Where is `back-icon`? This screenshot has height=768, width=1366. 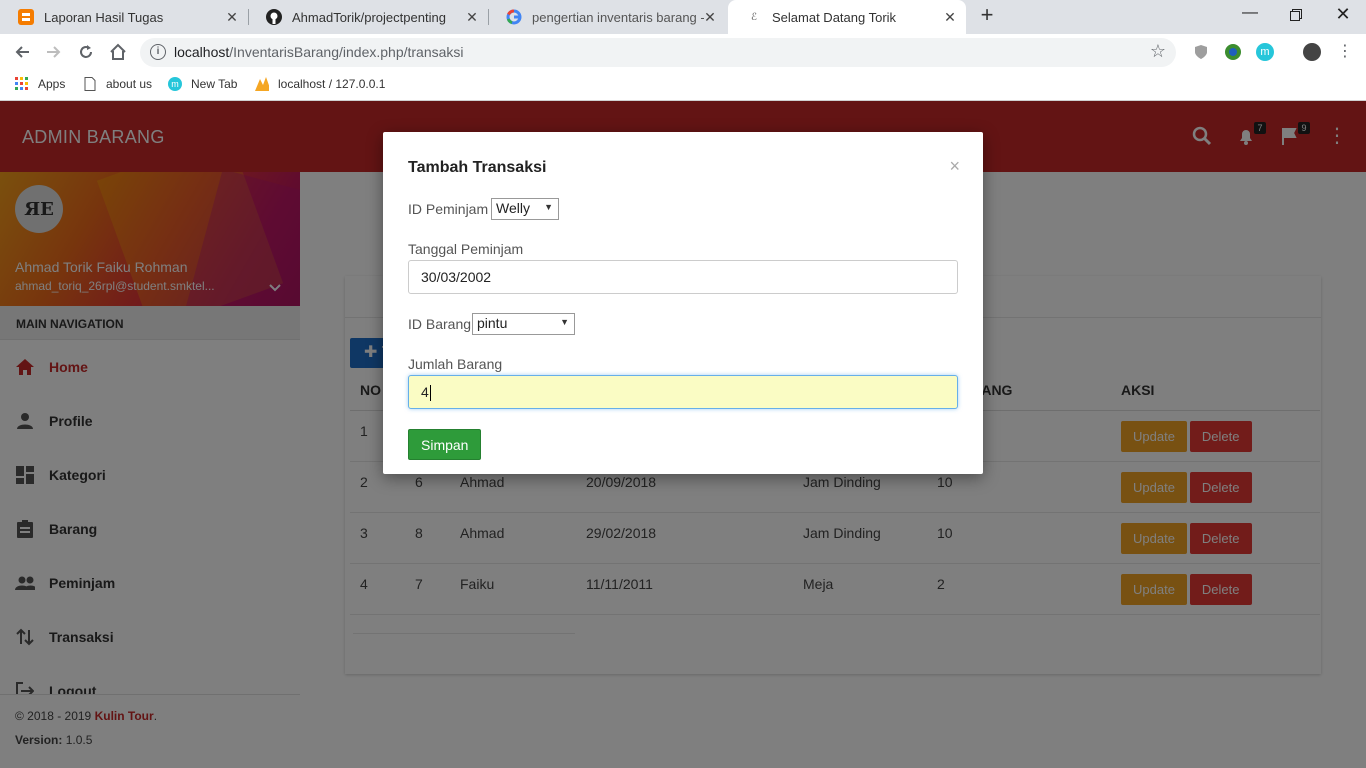 back-icon is located at coordinates (22, 52).